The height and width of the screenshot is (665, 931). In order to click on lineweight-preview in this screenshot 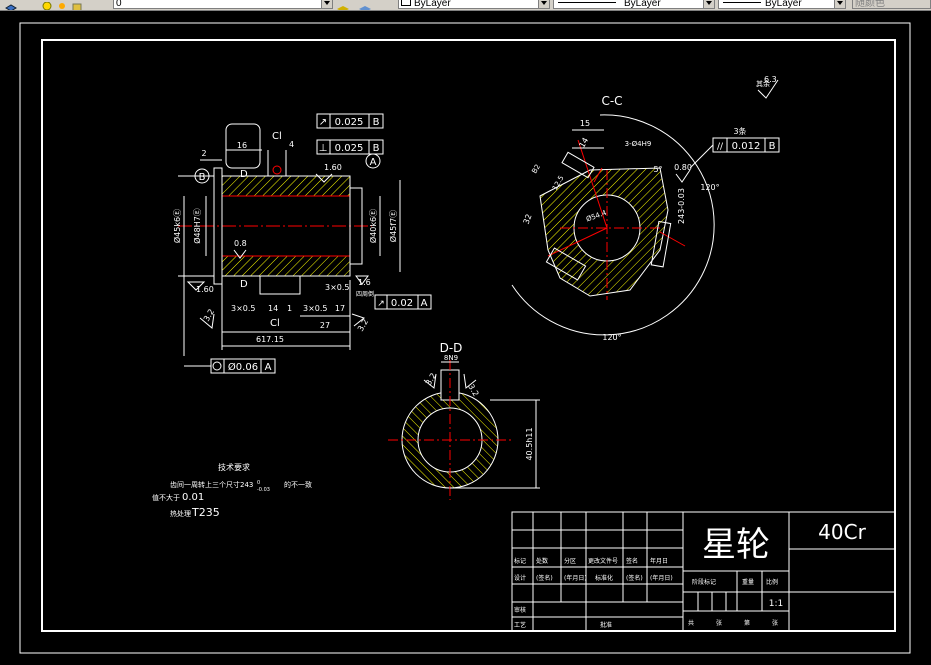, I will do `click(742, 2)`.